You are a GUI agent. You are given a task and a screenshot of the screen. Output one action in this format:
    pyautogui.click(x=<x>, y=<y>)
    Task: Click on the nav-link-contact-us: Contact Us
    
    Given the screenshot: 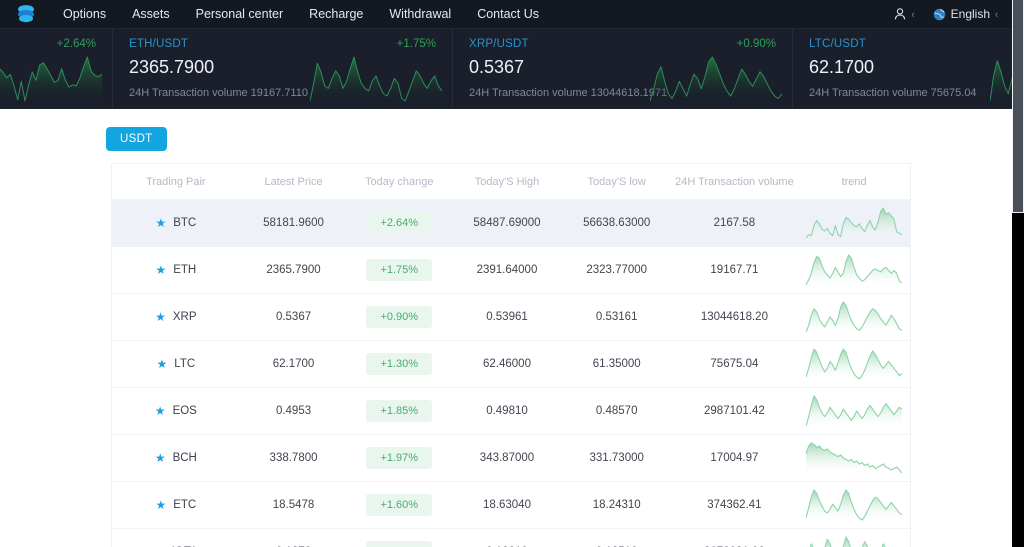 What is the action you would take?
    pyautogui.click(x=508, y=14)
    